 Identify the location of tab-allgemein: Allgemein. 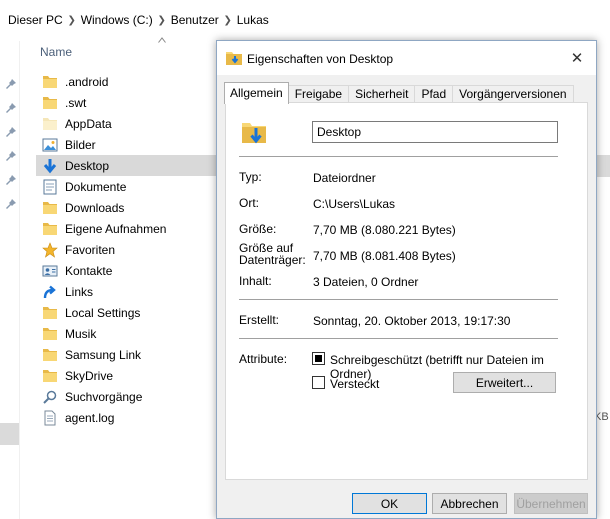
(256, 93).